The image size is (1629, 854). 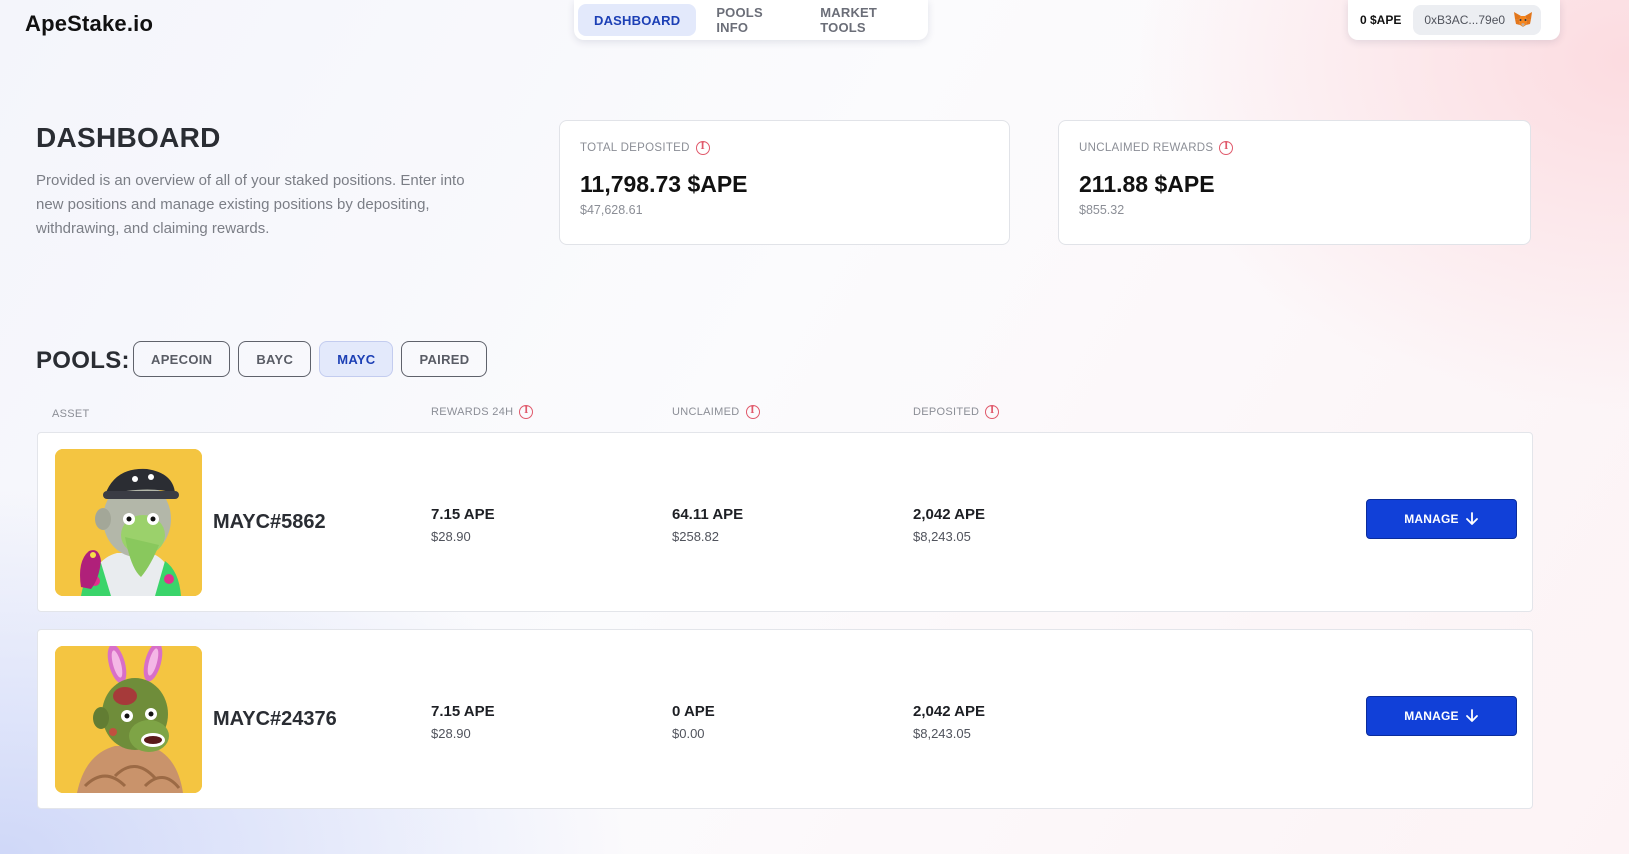 I want to click on main-nav: DASHBOARD POOLS INFO MARKET TOOLS, so click(x=751, y=20).